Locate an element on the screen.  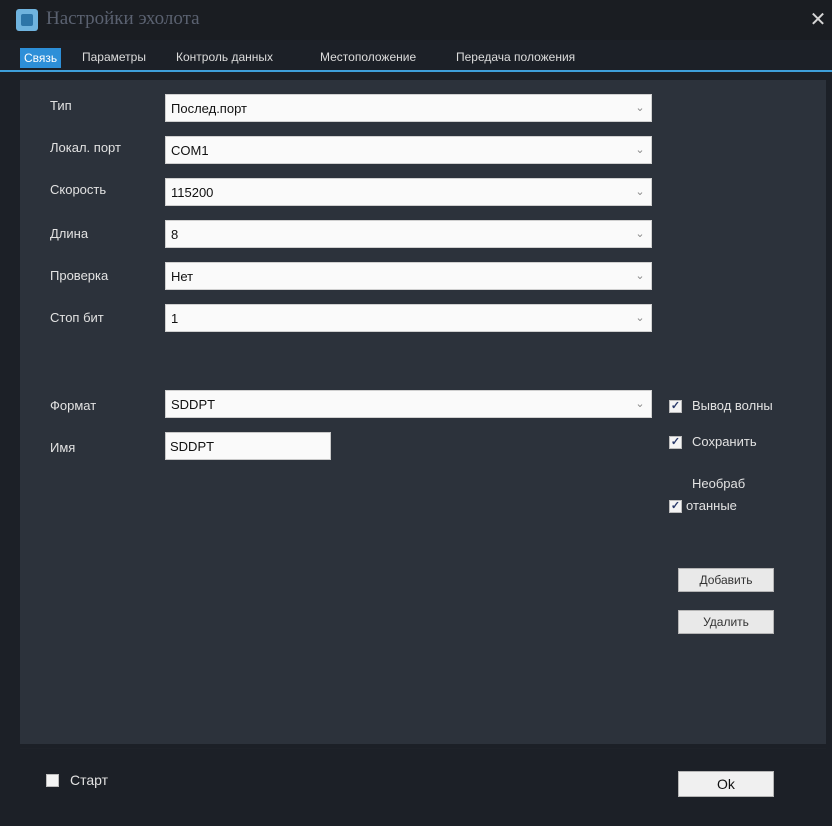
length-value: 8 is located at coordinates (175, 234).